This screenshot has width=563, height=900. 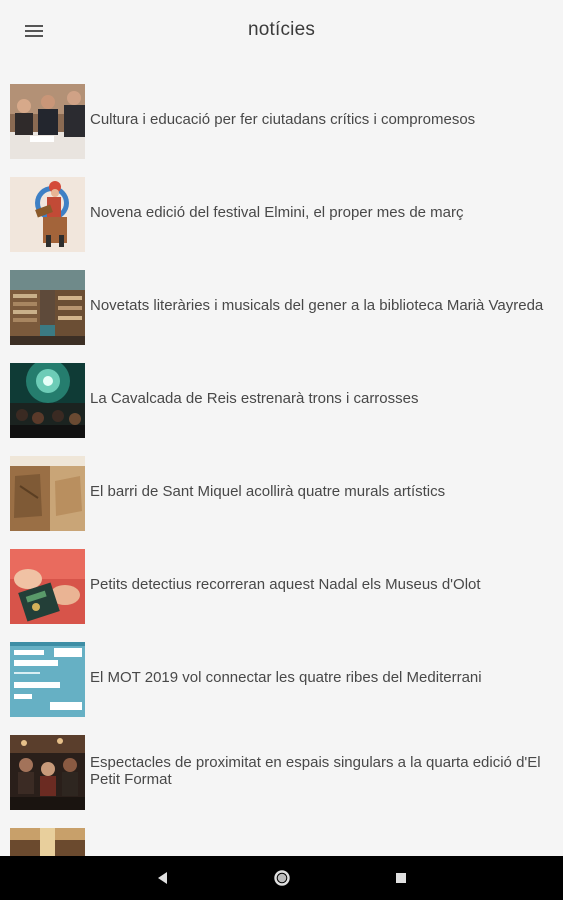 What do you see at coordinates (47, 679) in the screenshot?
I see `literary-festival-poster` at bounding box center [47, 679].